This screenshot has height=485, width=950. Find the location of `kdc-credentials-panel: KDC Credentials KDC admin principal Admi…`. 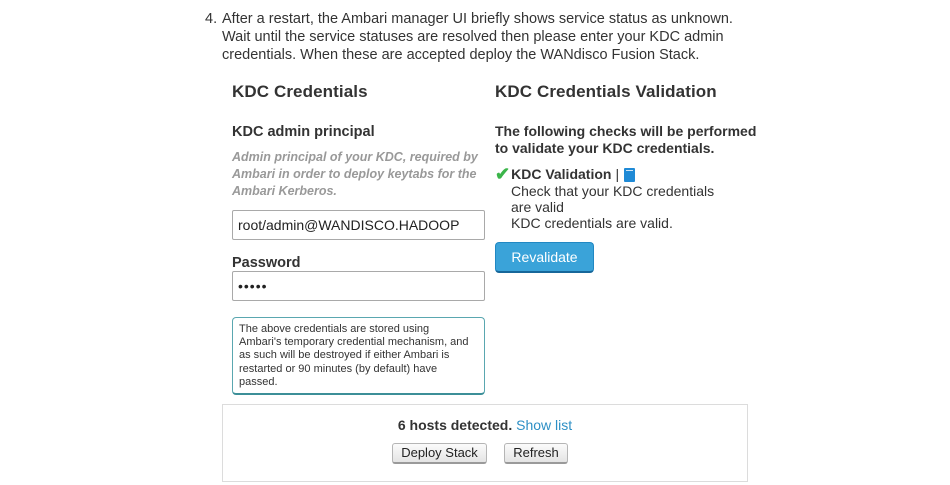

kdc-credentials-panel: KDC Credentials KDC admin principal Admi… is located at coordinates (359, 191).